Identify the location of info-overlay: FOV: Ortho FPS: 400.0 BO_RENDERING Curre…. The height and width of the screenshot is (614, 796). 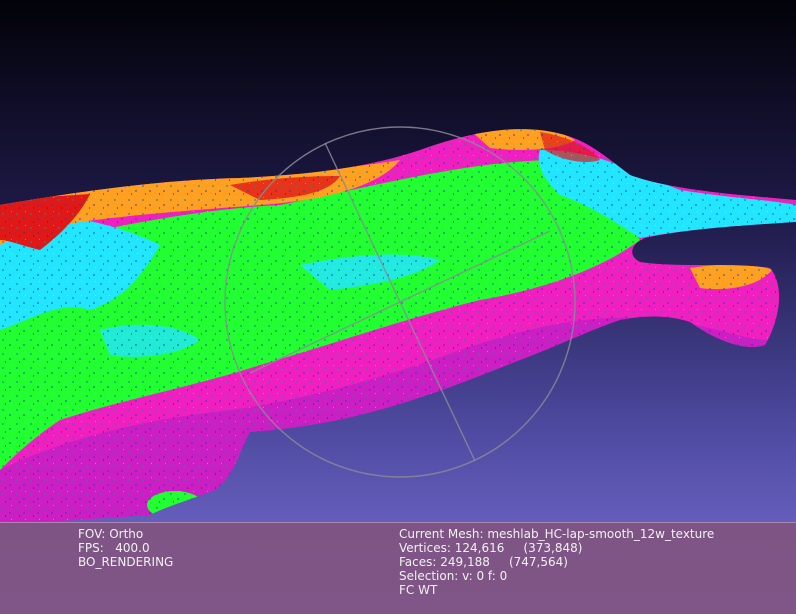
(398, 568).